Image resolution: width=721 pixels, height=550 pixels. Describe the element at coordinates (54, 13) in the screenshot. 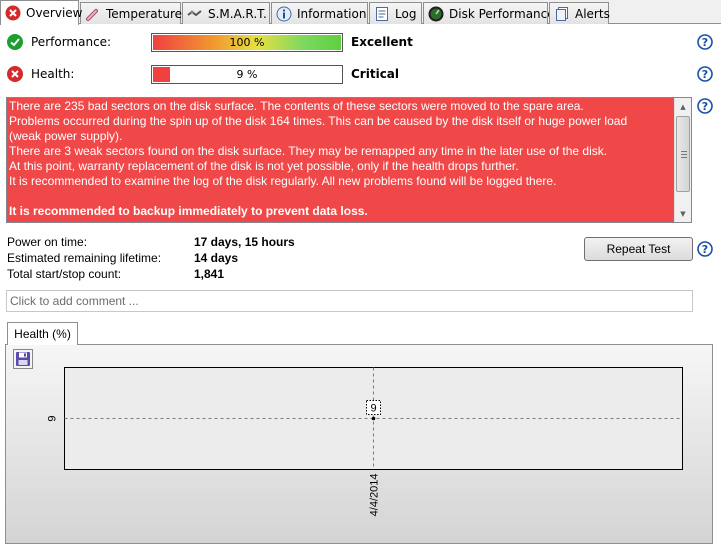

I see `tab-label: Overview` at that location.